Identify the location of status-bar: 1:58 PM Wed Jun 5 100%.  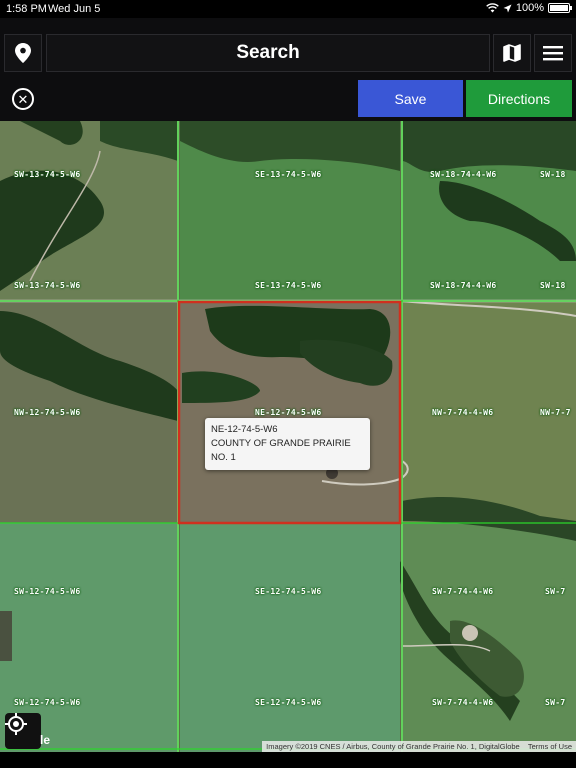
(288, 9).